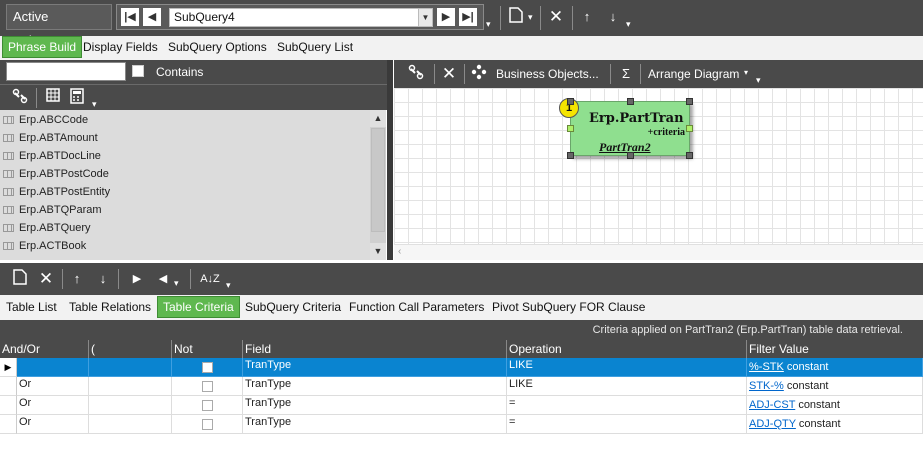 This screenshot has width=923, height=475. What do you see at coordinates (185, 246) in the screenshot?
I see `list-item: Erp.ACTBook` at bounding box center [185, 246].